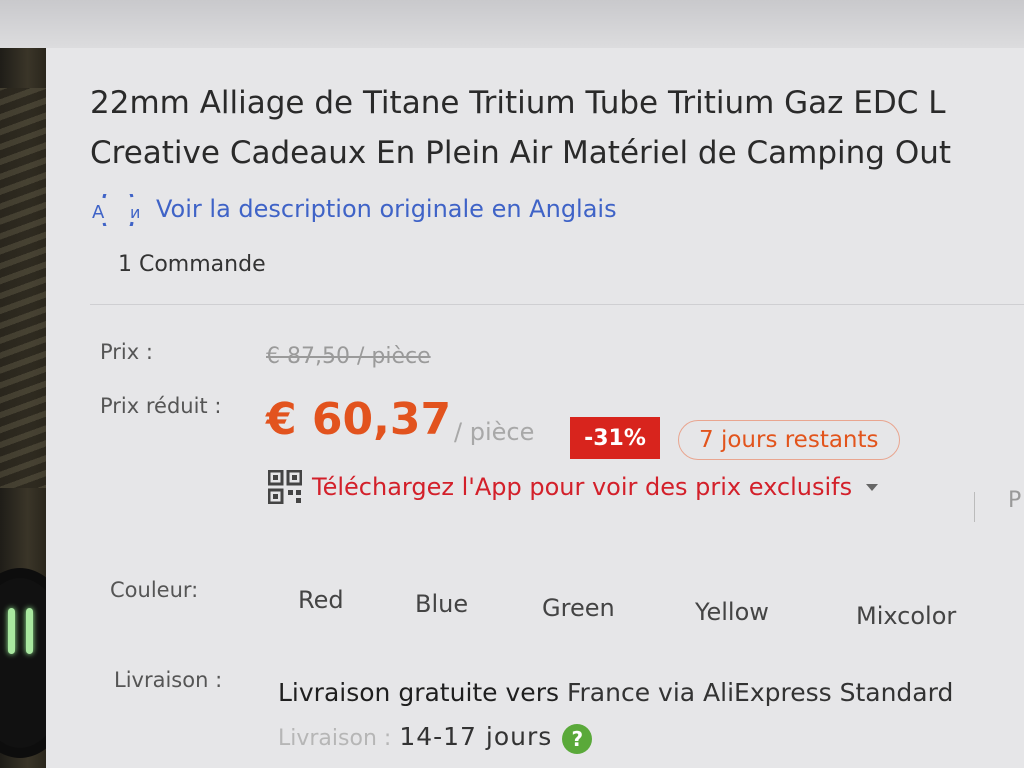 The image size is (1024, 768). What do you see at coordinates (161, 406) in the screenshot?
I see `reduced-price-label: Prix réduit :` at bounding box center [161, 406].